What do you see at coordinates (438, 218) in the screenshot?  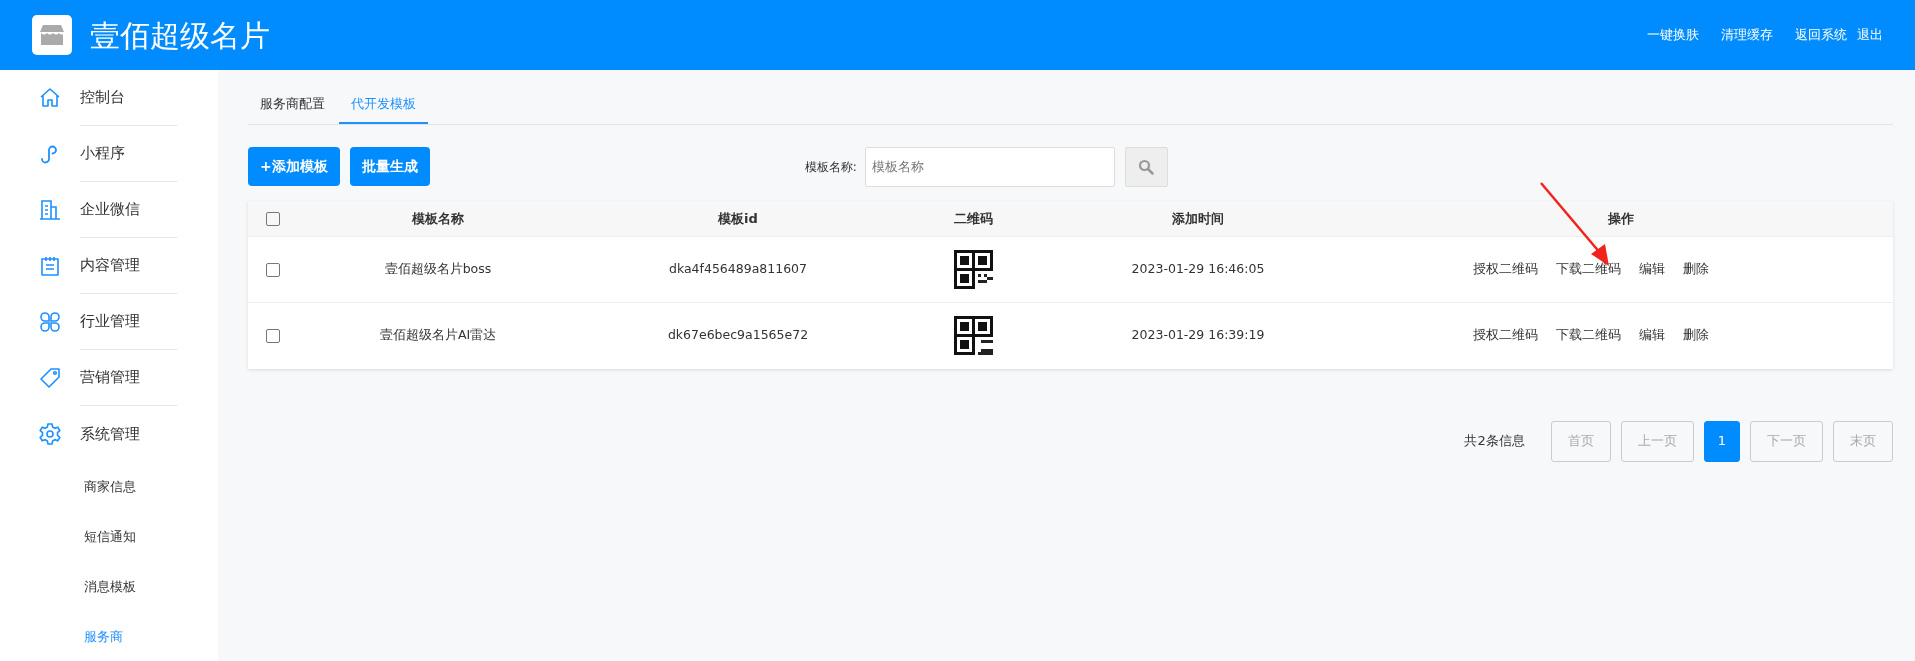 I see `column-header: 模板名称` at bounding box center [438, 218].